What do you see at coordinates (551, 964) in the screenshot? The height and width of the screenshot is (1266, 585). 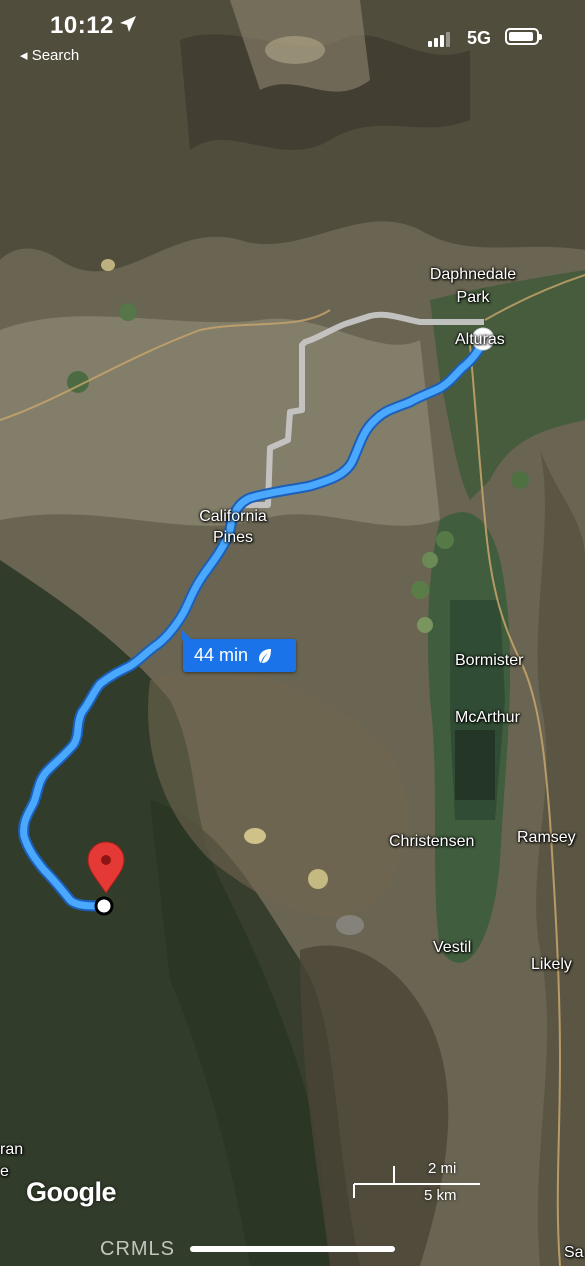 I see `place-label-likely: Likely` at bounding box center [551, 964].